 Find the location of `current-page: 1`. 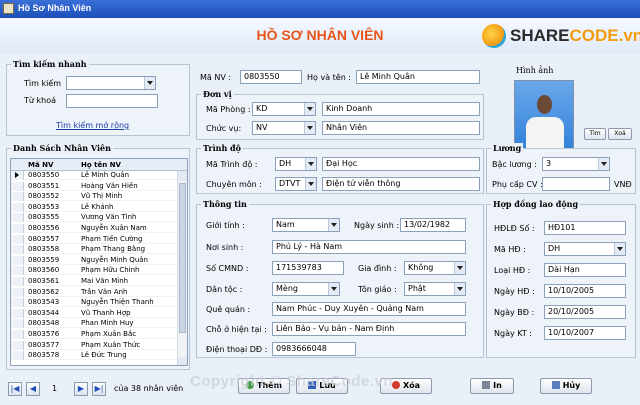

current-page: 1 is located at coordinates (54, 388).